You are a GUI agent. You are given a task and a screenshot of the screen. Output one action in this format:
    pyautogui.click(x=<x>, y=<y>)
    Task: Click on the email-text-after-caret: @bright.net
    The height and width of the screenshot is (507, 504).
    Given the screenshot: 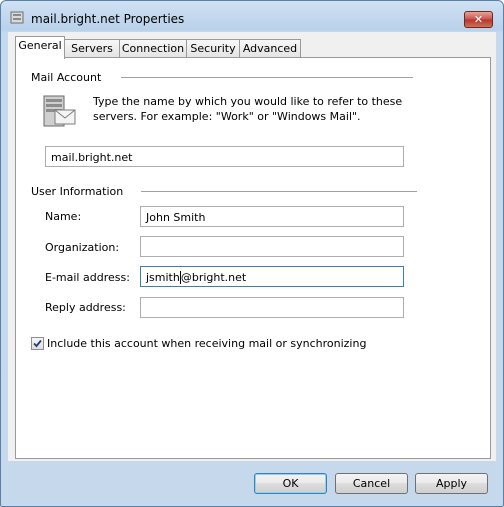 What is the action you would take?
    pyautogui.click(x=213, y=277)
    